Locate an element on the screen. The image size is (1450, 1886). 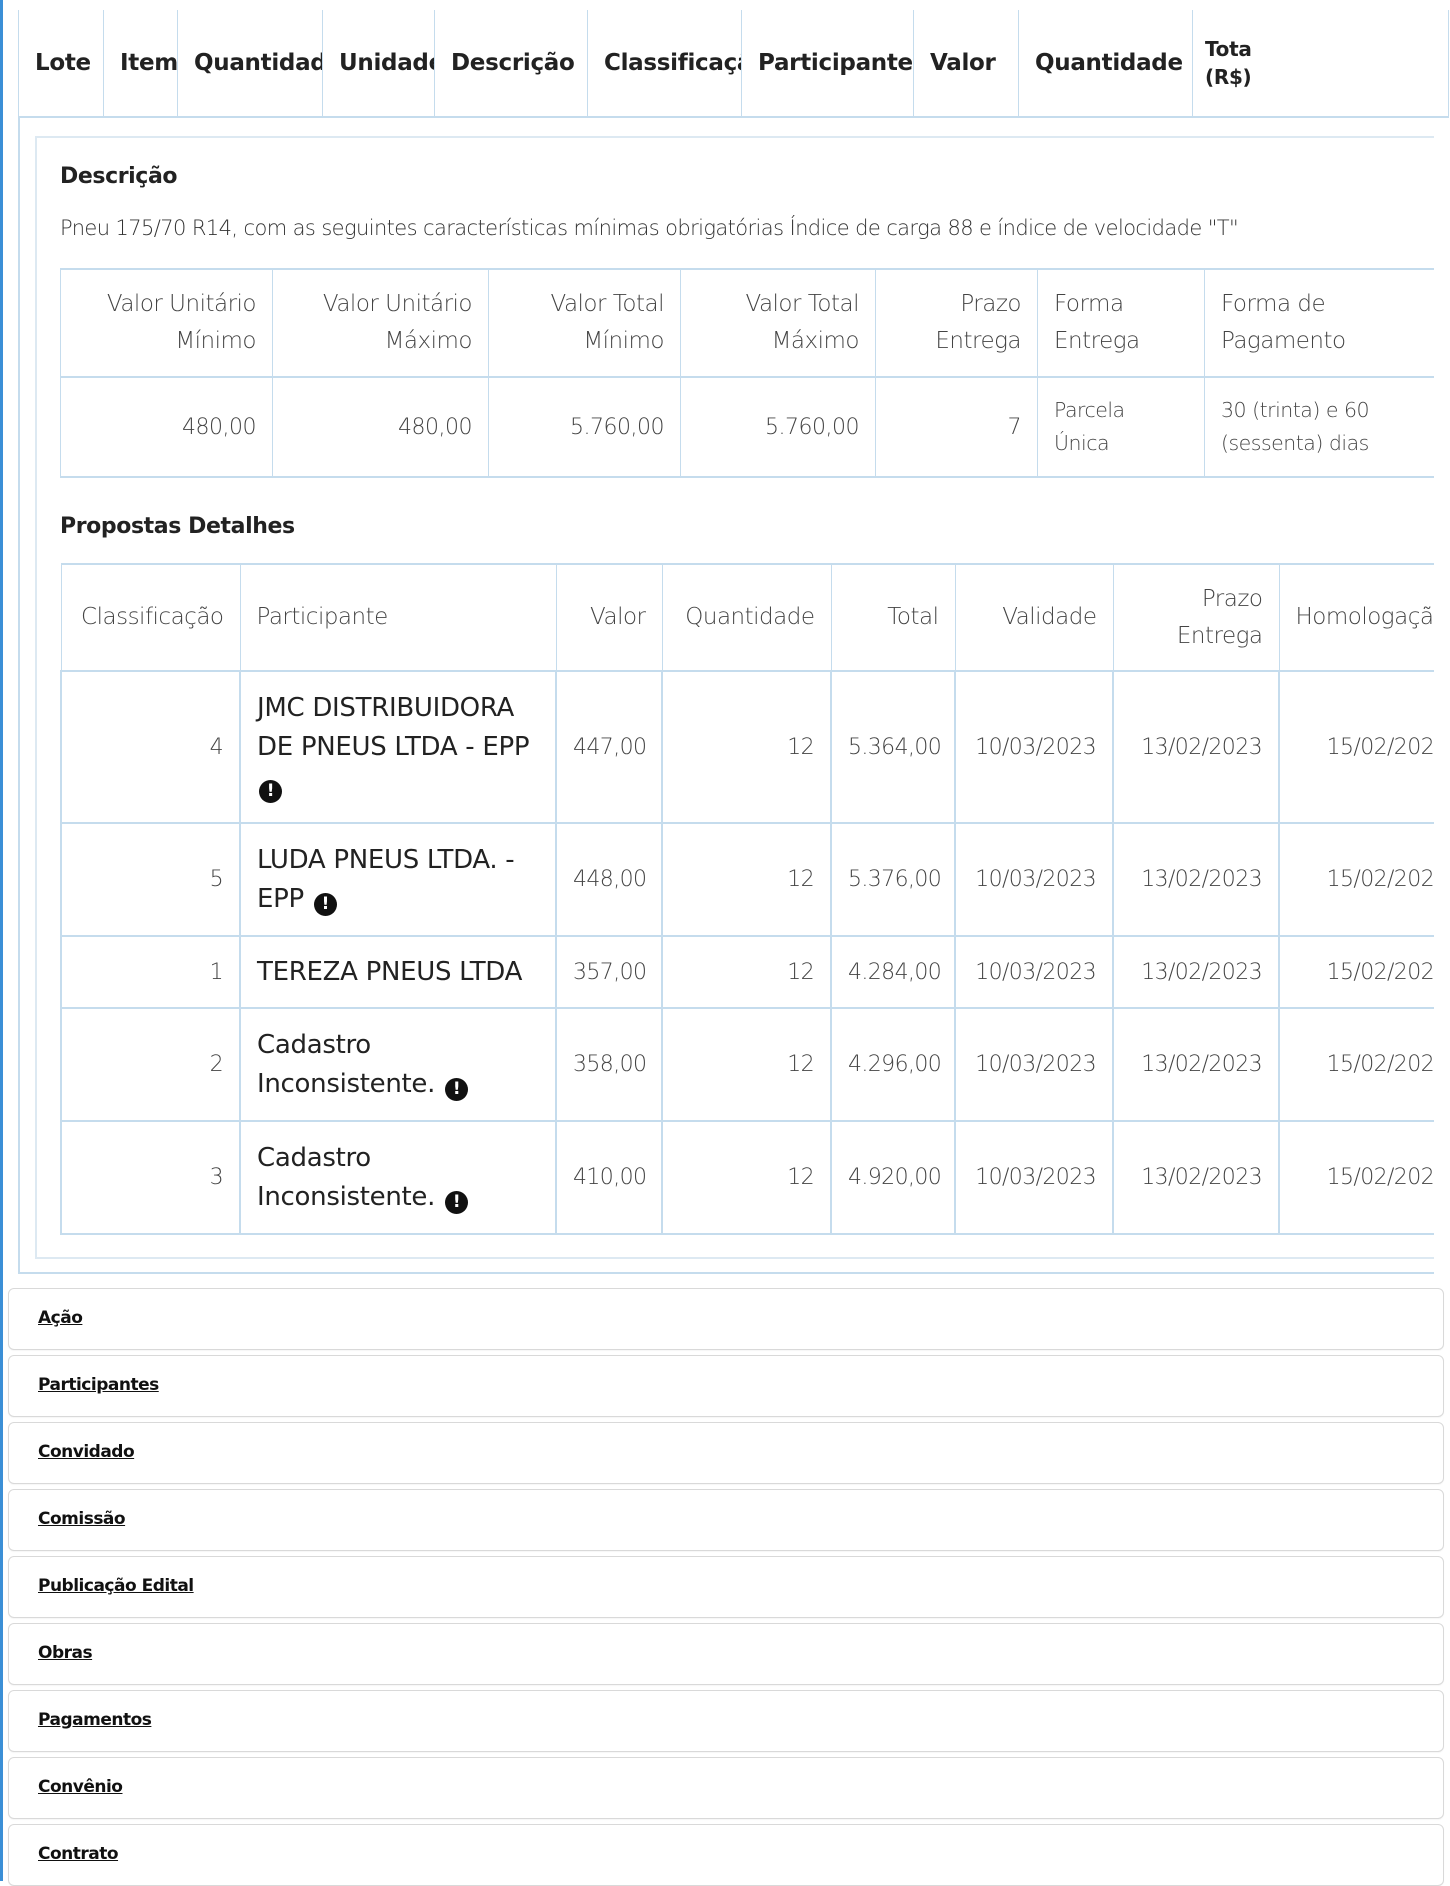
accordion-link: Participantes is located at coordinates (98, 1385).